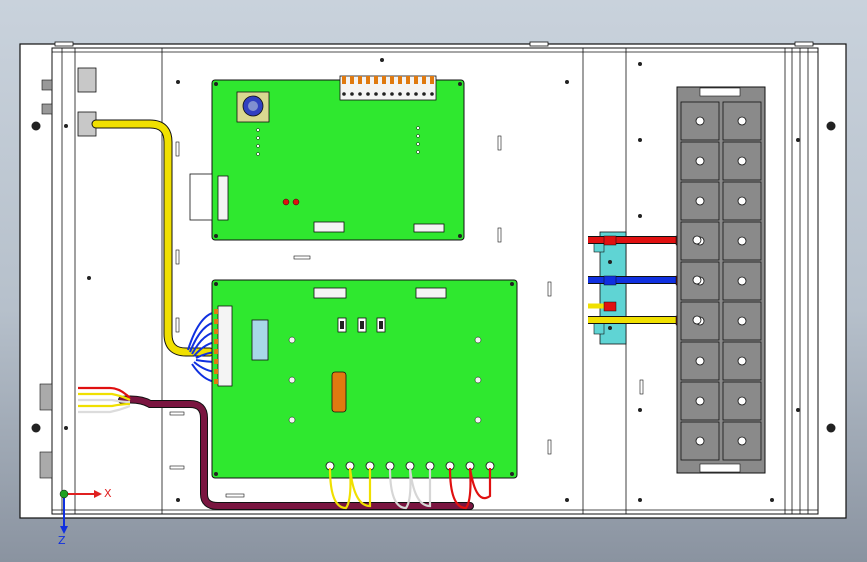 This screenshot has height=562, width=867. Describe the element at coordinates (62, 540) in the screenshot. I see `triad-z-label: Z` at that location.